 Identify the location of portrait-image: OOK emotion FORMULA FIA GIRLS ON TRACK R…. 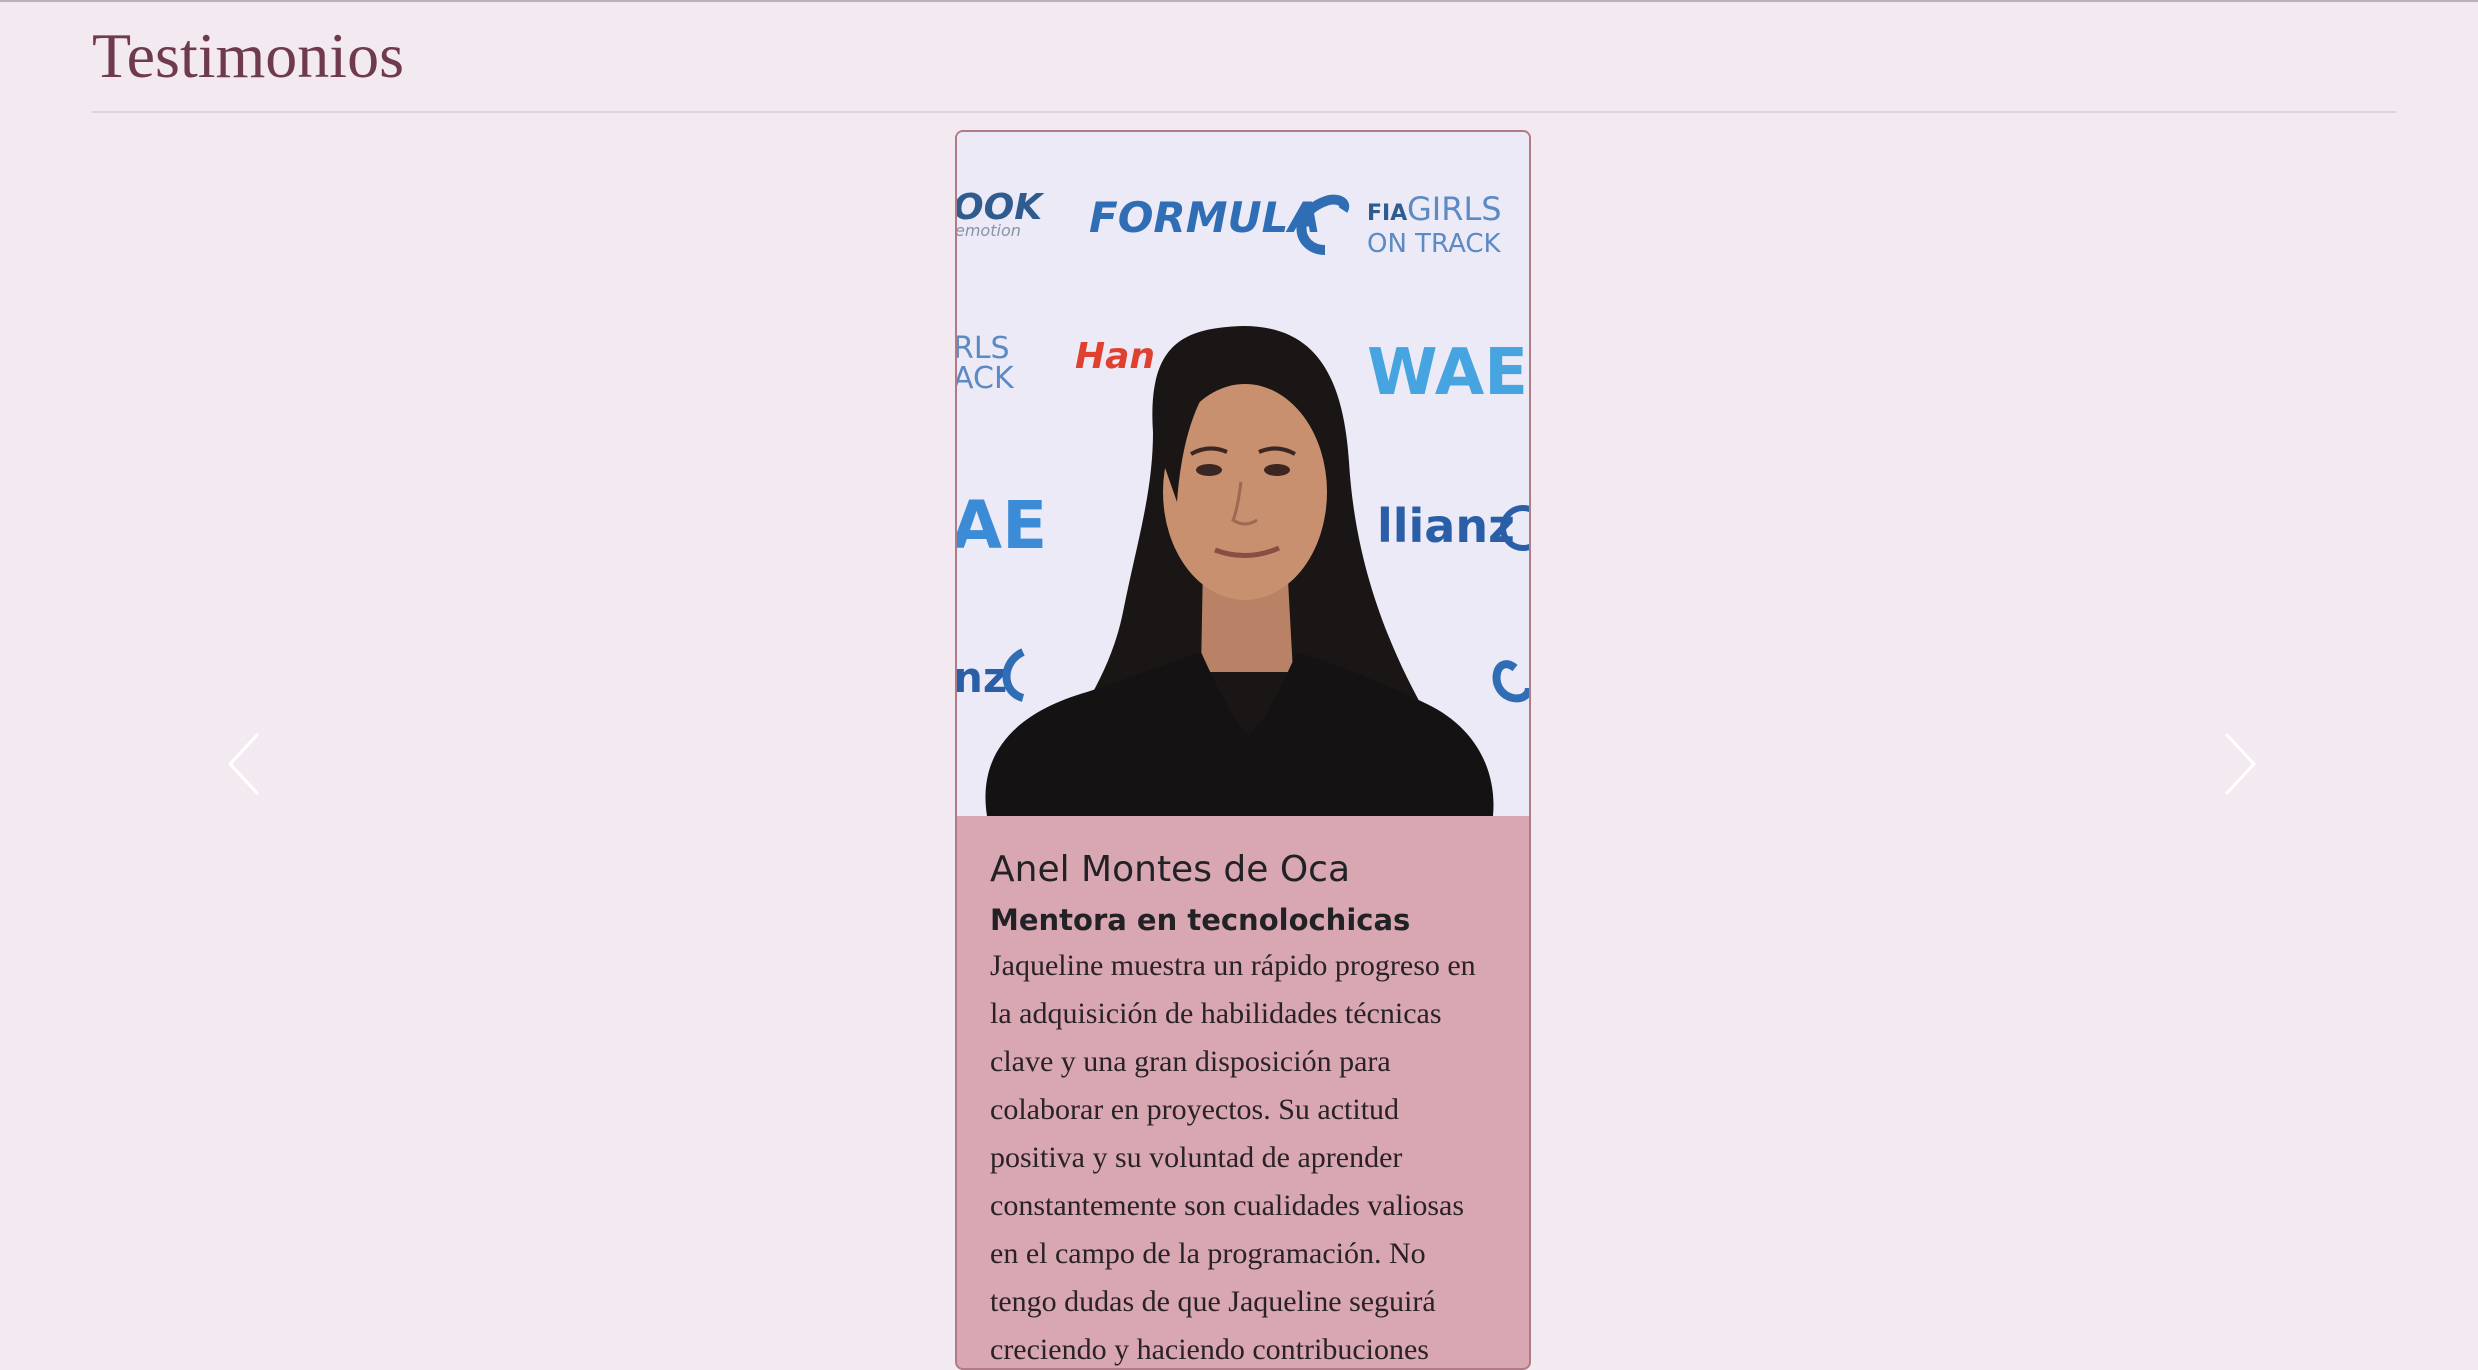
(1243, 474).